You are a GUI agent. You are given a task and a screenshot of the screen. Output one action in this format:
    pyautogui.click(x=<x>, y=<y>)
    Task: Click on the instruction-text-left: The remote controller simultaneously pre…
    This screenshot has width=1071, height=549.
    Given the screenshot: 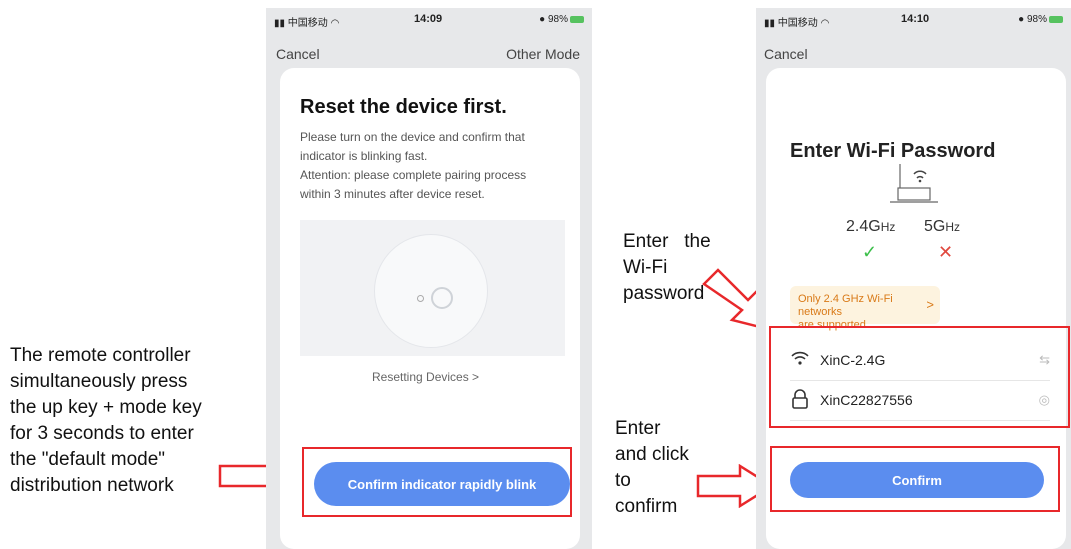 What is the action you would take?
    pyautogui.click(x=125, y=421)
    